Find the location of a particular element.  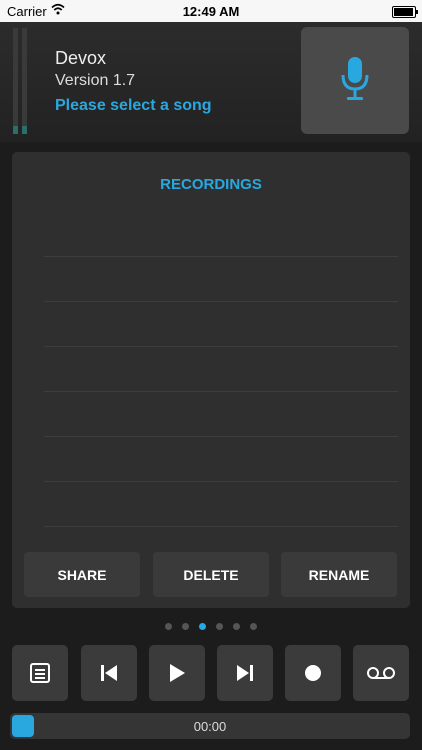

play-button is located at coordinates (177, 673).